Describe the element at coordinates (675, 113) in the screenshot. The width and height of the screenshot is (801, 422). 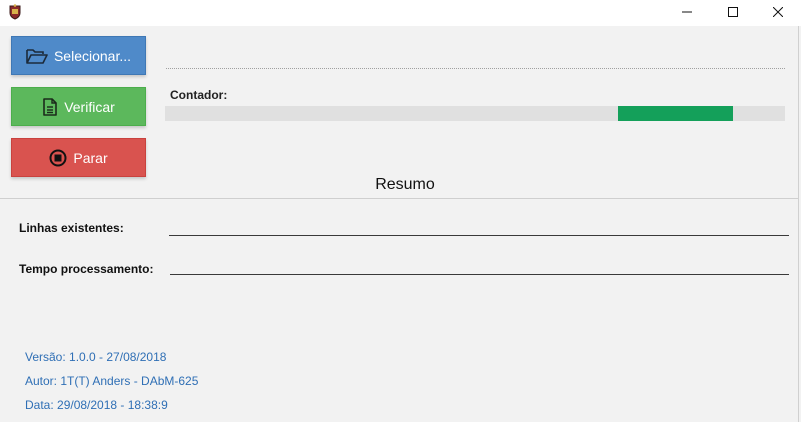
I see `progress-bar-indicator` at that location.